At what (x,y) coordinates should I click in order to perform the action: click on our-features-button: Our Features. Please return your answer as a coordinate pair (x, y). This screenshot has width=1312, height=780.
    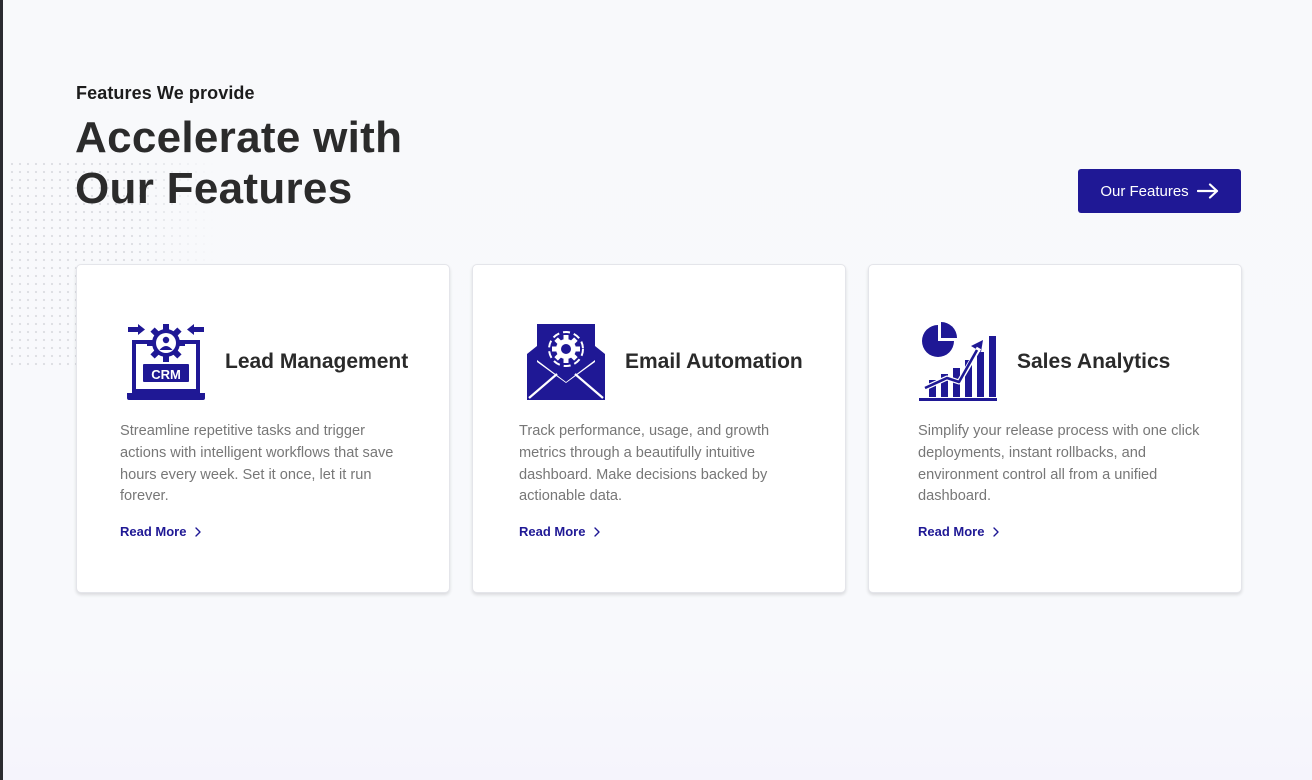
    Looking at the image, I should click on (1159, 191).